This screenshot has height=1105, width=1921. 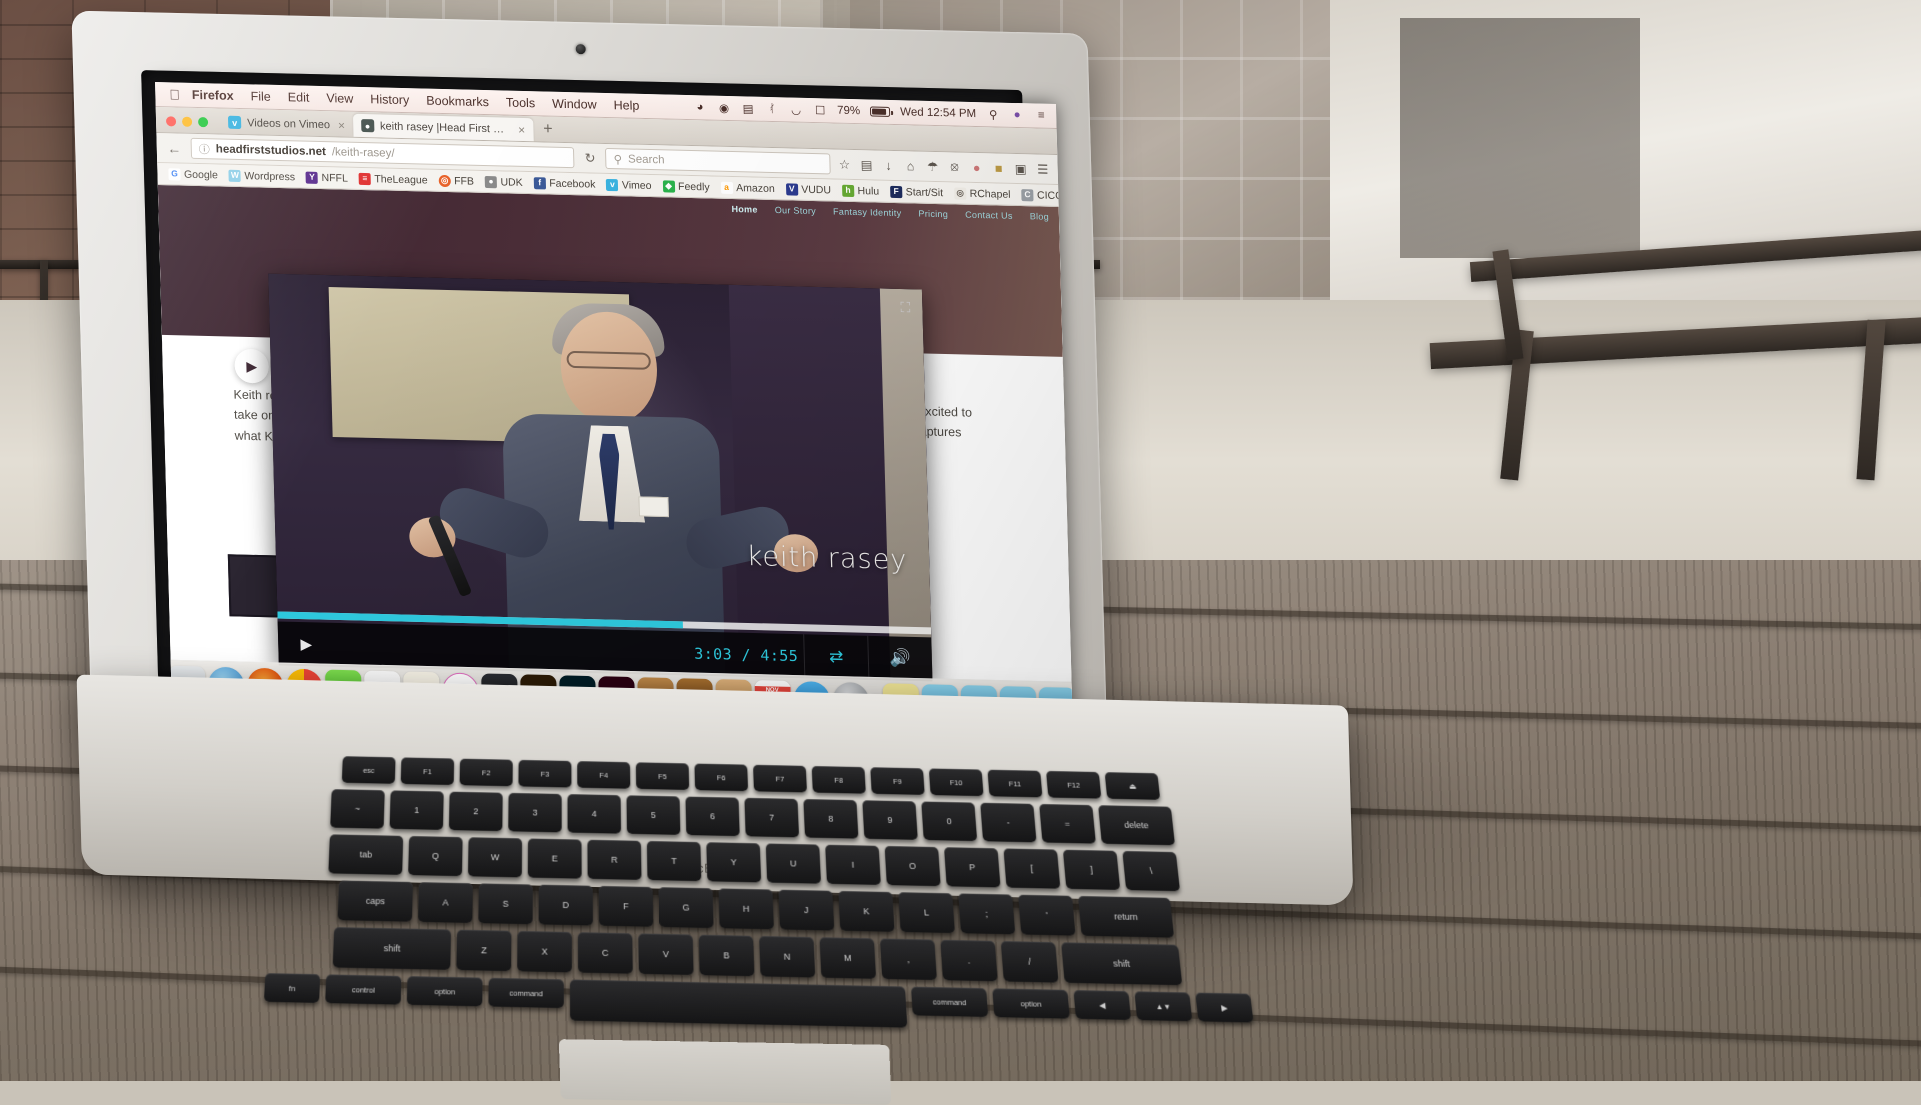 What do you see at coordinates (780, 778) in the screenshot?
I see `key: F7` at bounding box center [780, 778].